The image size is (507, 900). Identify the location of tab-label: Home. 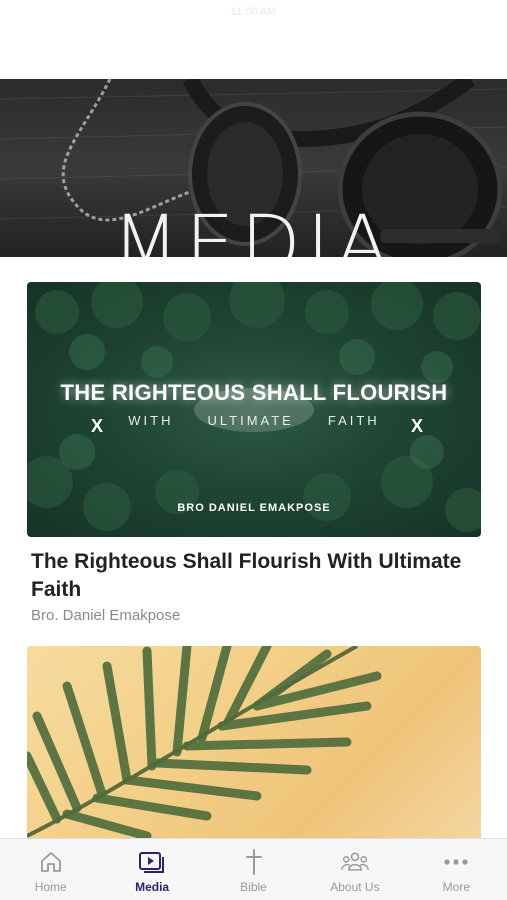
(50, 887).